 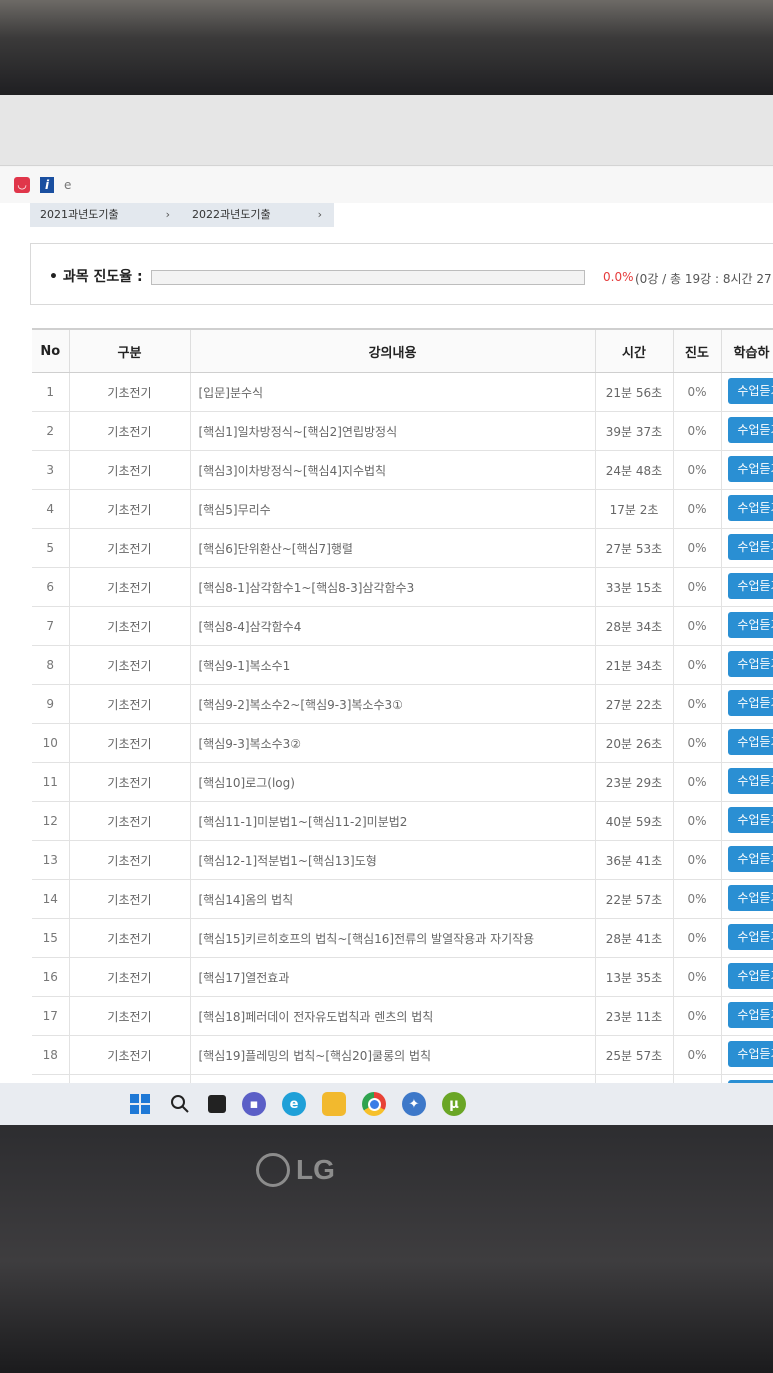 I want to click on tab-2022-label: 2022과년도기출, so click(x=231, y=214).